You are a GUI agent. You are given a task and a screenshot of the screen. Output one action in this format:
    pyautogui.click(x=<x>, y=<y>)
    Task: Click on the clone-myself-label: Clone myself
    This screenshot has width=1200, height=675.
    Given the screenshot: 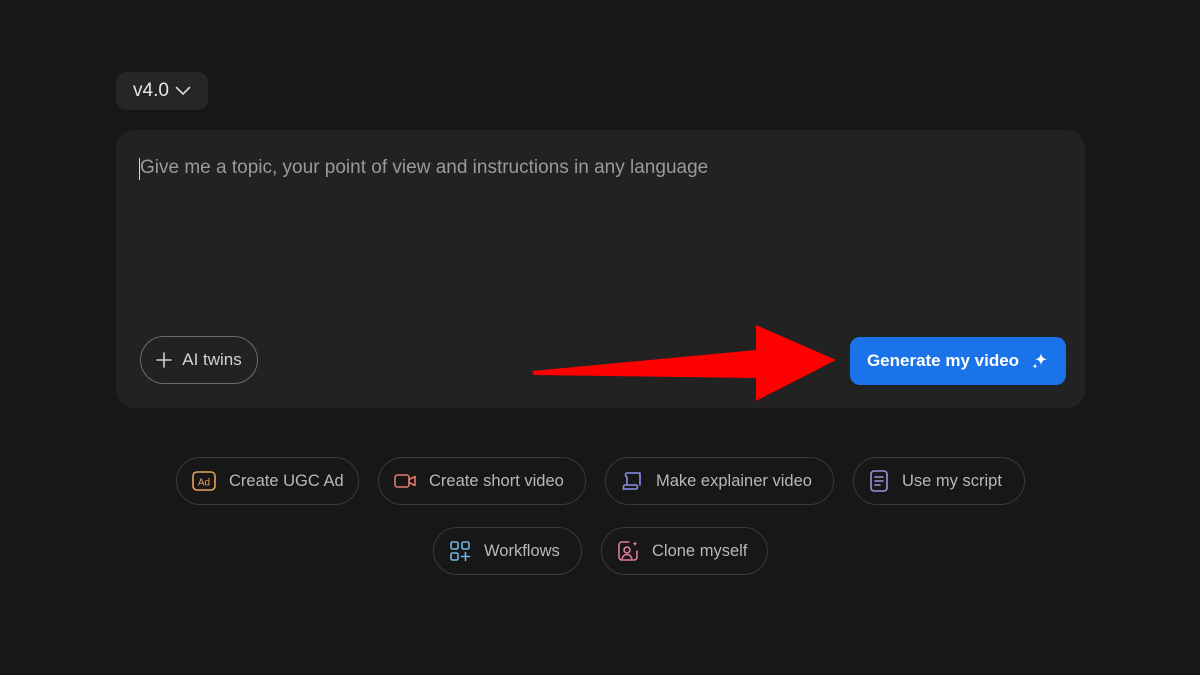 What is the action you would take?
    pyautogui.click(x=700, y=550)
    